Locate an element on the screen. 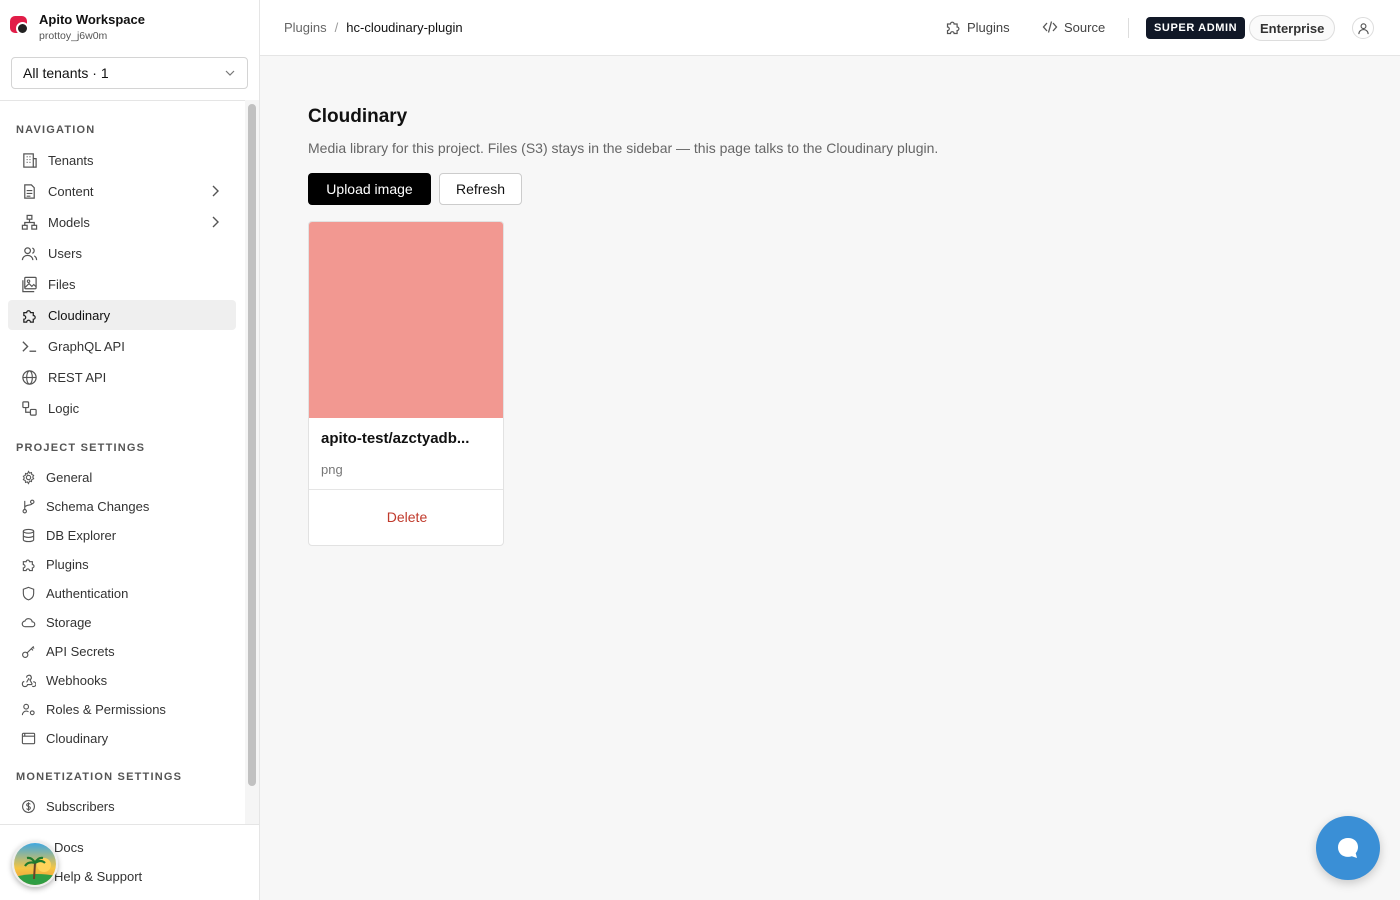 This screenshot has width=1400, height=900. plugins-link: Plugins is located at coordinates (977, 27).